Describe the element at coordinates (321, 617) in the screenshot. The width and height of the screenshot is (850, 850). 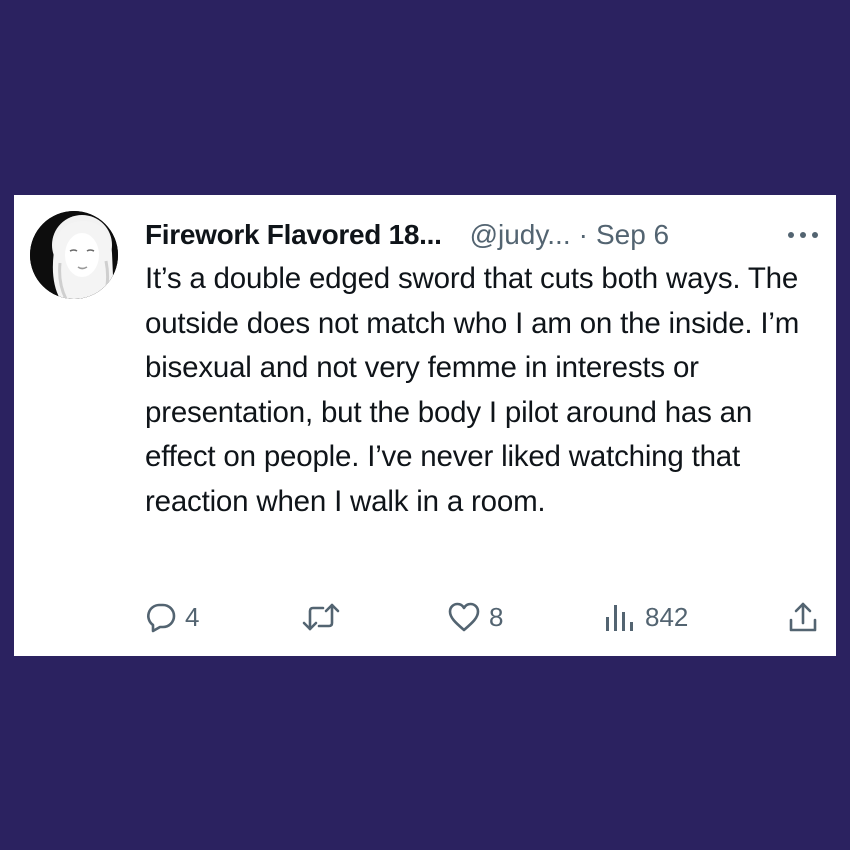
I see `retweet-icon` at that location.